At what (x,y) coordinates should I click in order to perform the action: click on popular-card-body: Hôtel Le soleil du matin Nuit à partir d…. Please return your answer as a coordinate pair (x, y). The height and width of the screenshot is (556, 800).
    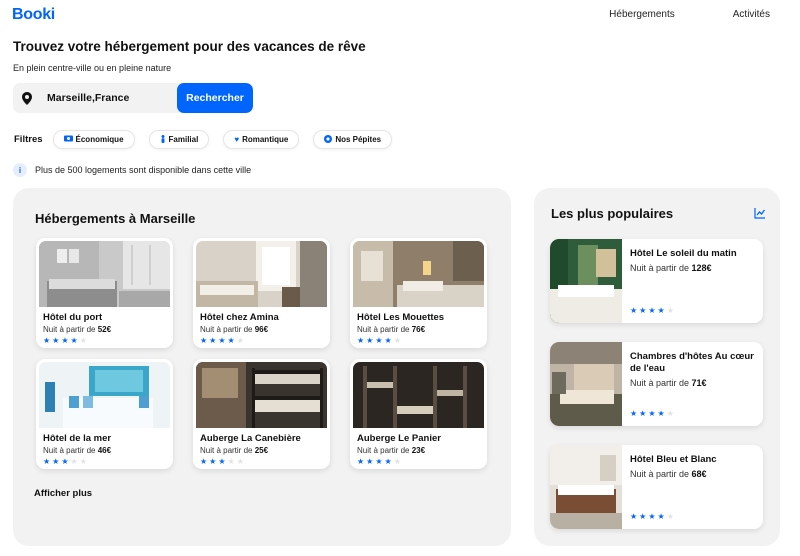
    Looking at the image, I should click on (692, 281).